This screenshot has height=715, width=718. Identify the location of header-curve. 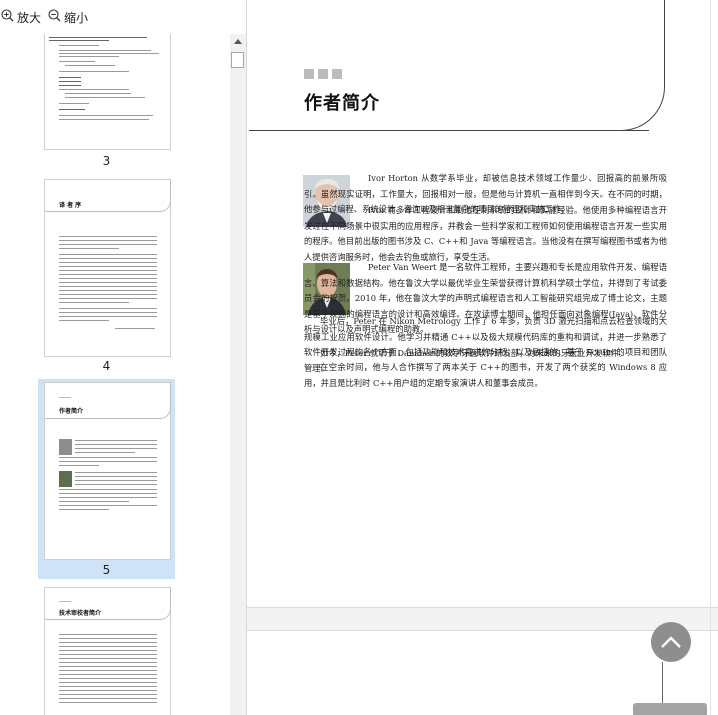
(637, 65).